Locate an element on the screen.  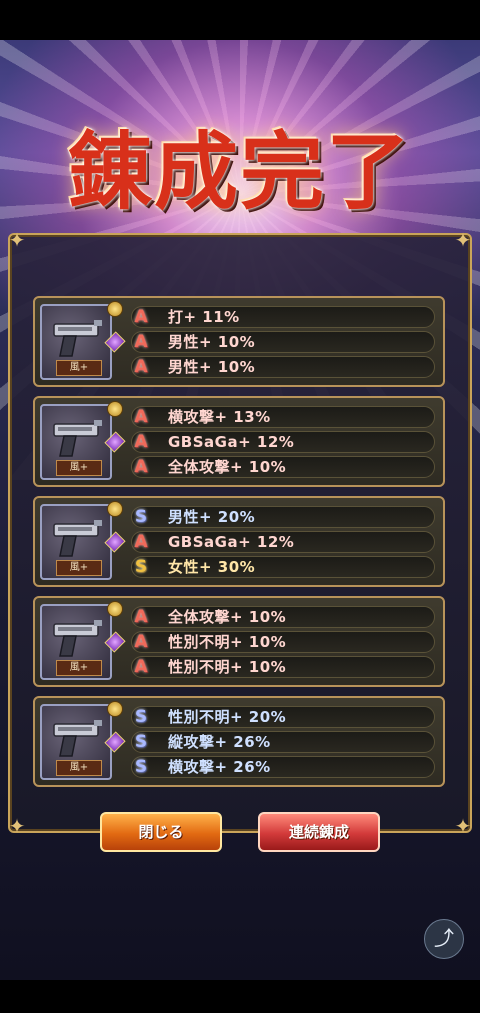
stat-row: S 性別不明+ 20% is located at coordinates (283, 717).